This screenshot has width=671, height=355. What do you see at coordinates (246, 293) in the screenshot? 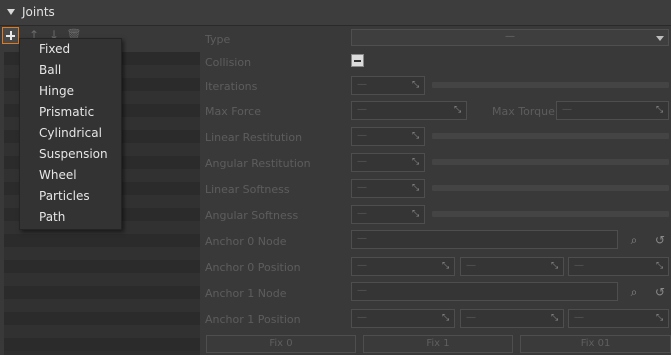
I see `anchor1-node-label: Anchor 1 Node` at bounding box center [246, 293].